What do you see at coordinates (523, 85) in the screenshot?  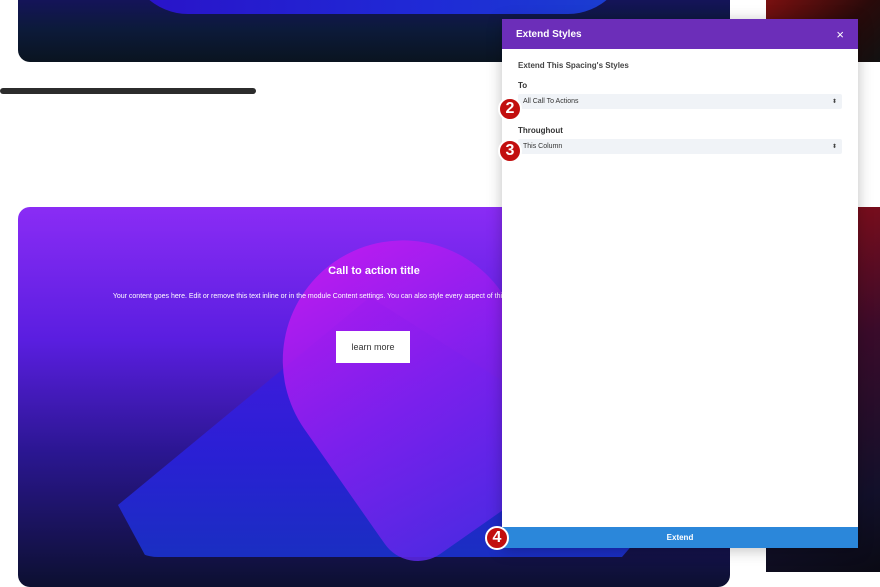 I see `to-label: To` at bounding box center [523, 85].